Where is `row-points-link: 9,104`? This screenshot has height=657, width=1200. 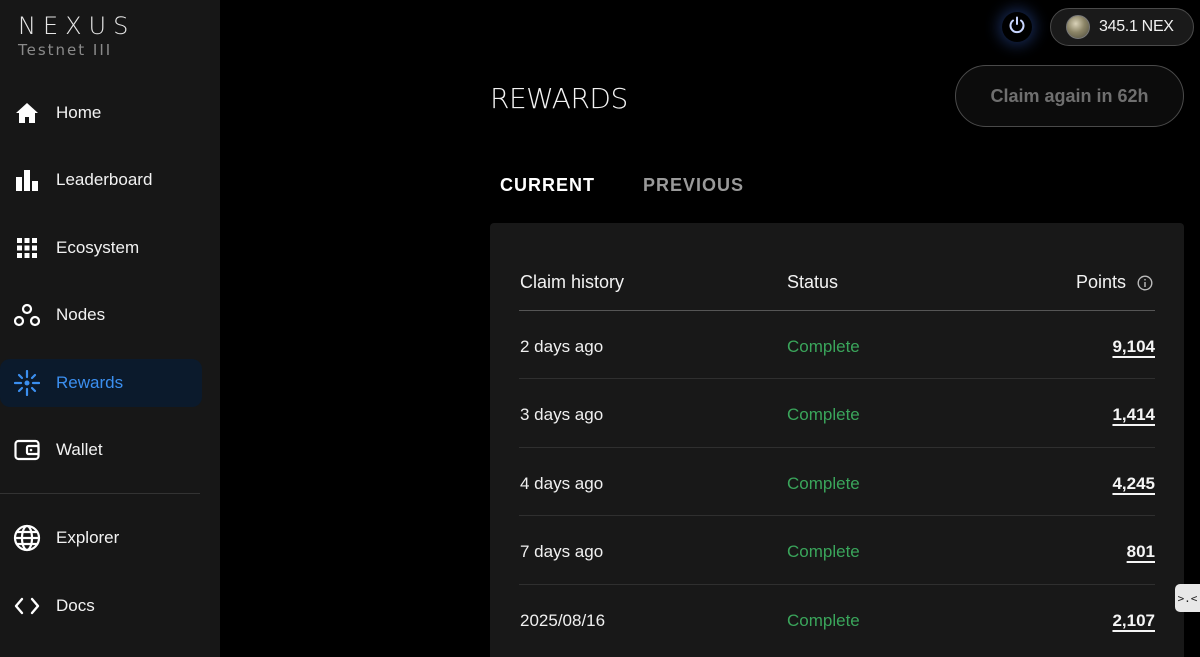 row-points-link: 9,104 is located at coordinates (1133, 347).